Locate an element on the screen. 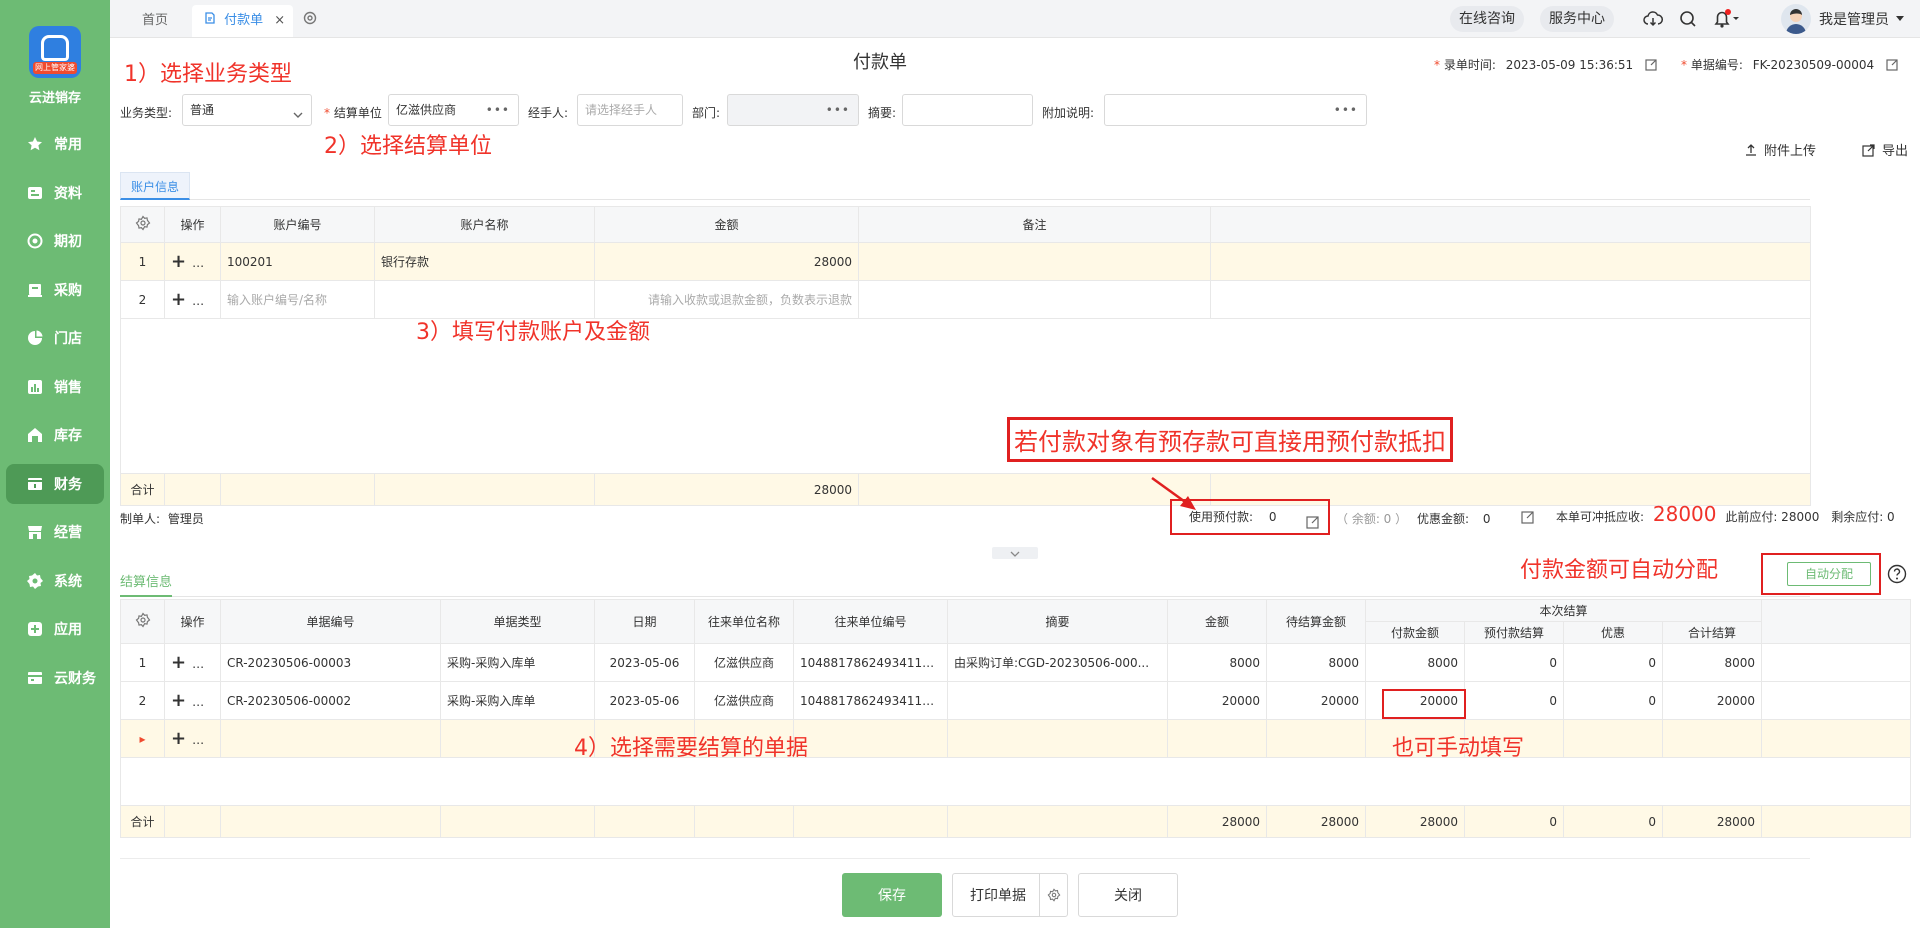 The height and width of the screenshot is (928, 1920). summary-input is located at coordinates (967, 110).